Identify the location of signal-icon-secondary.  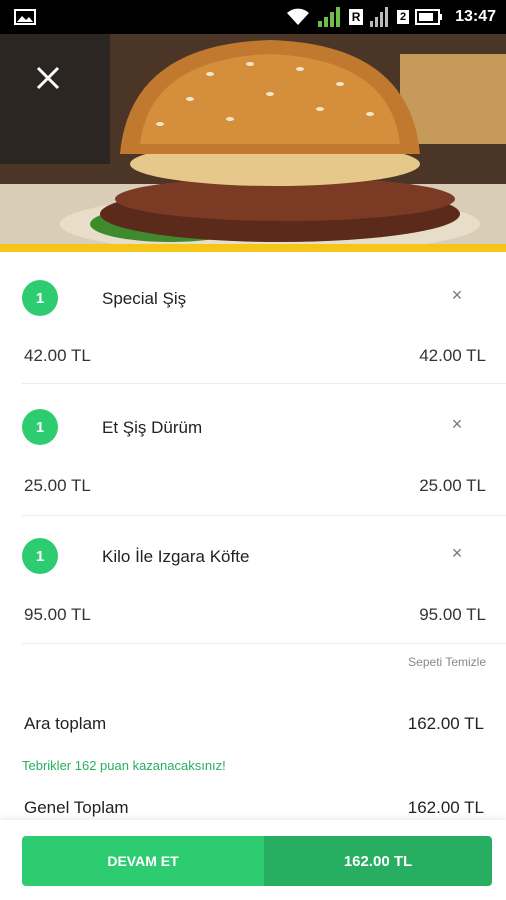
(379, 17).